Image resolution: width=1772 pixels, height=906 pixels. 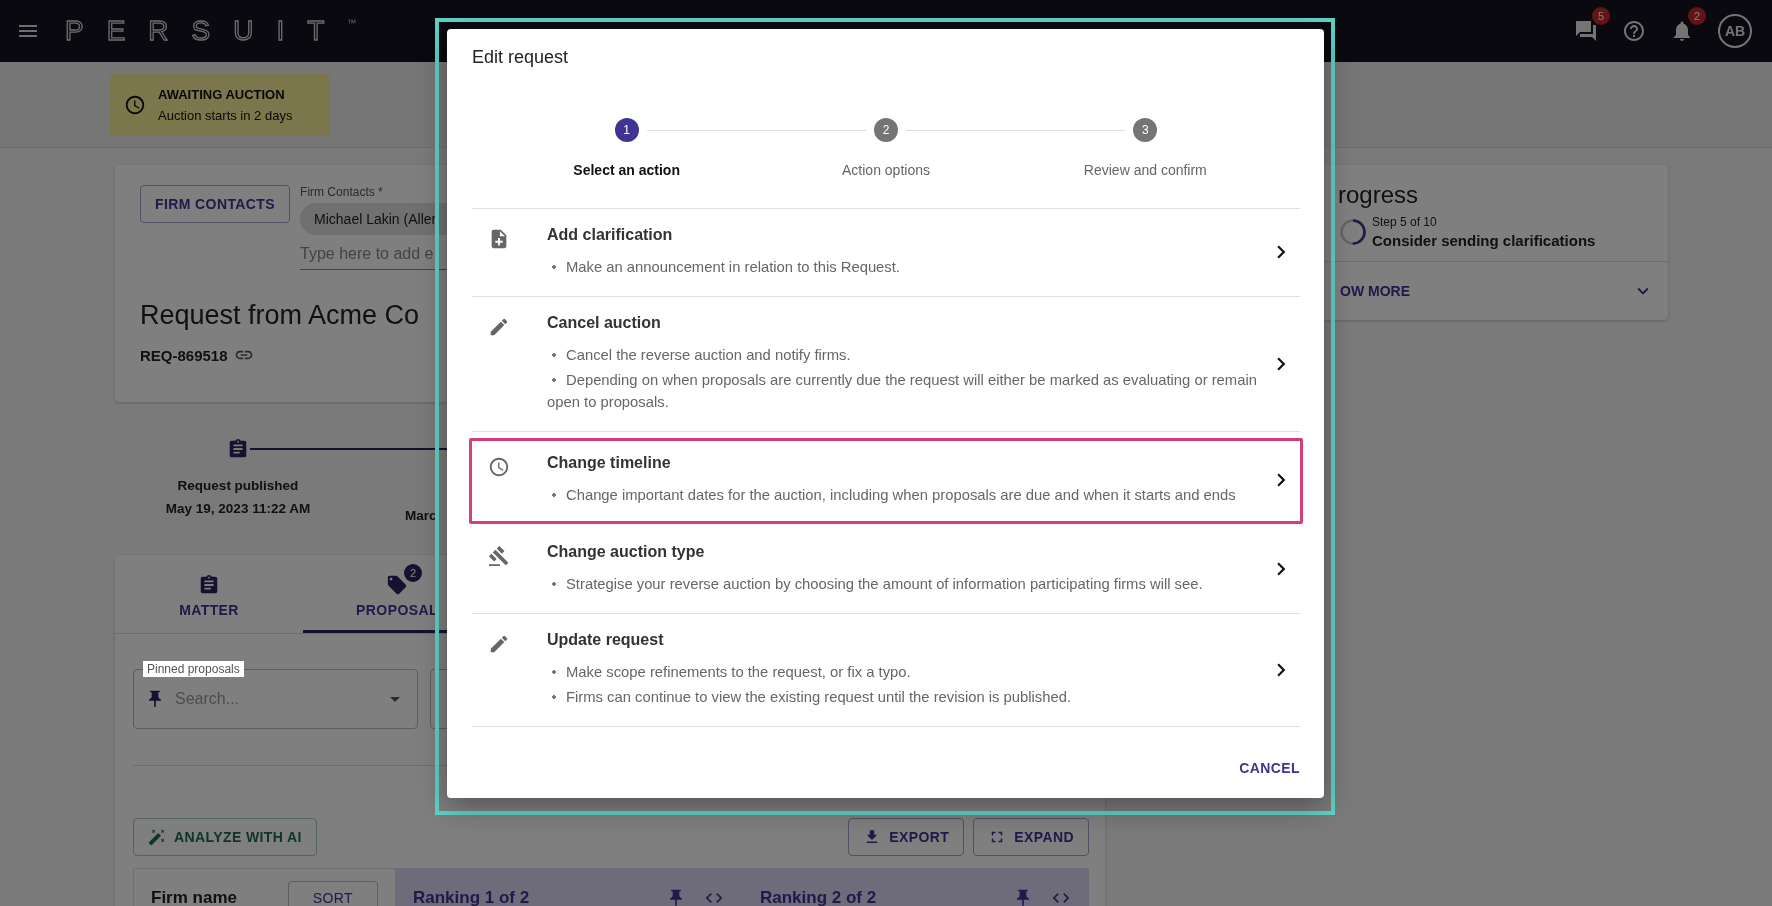 What do you see at coordinates (886, 130) in the screenshot?
I see `step-number: 2` at bounding box center [886, 130].